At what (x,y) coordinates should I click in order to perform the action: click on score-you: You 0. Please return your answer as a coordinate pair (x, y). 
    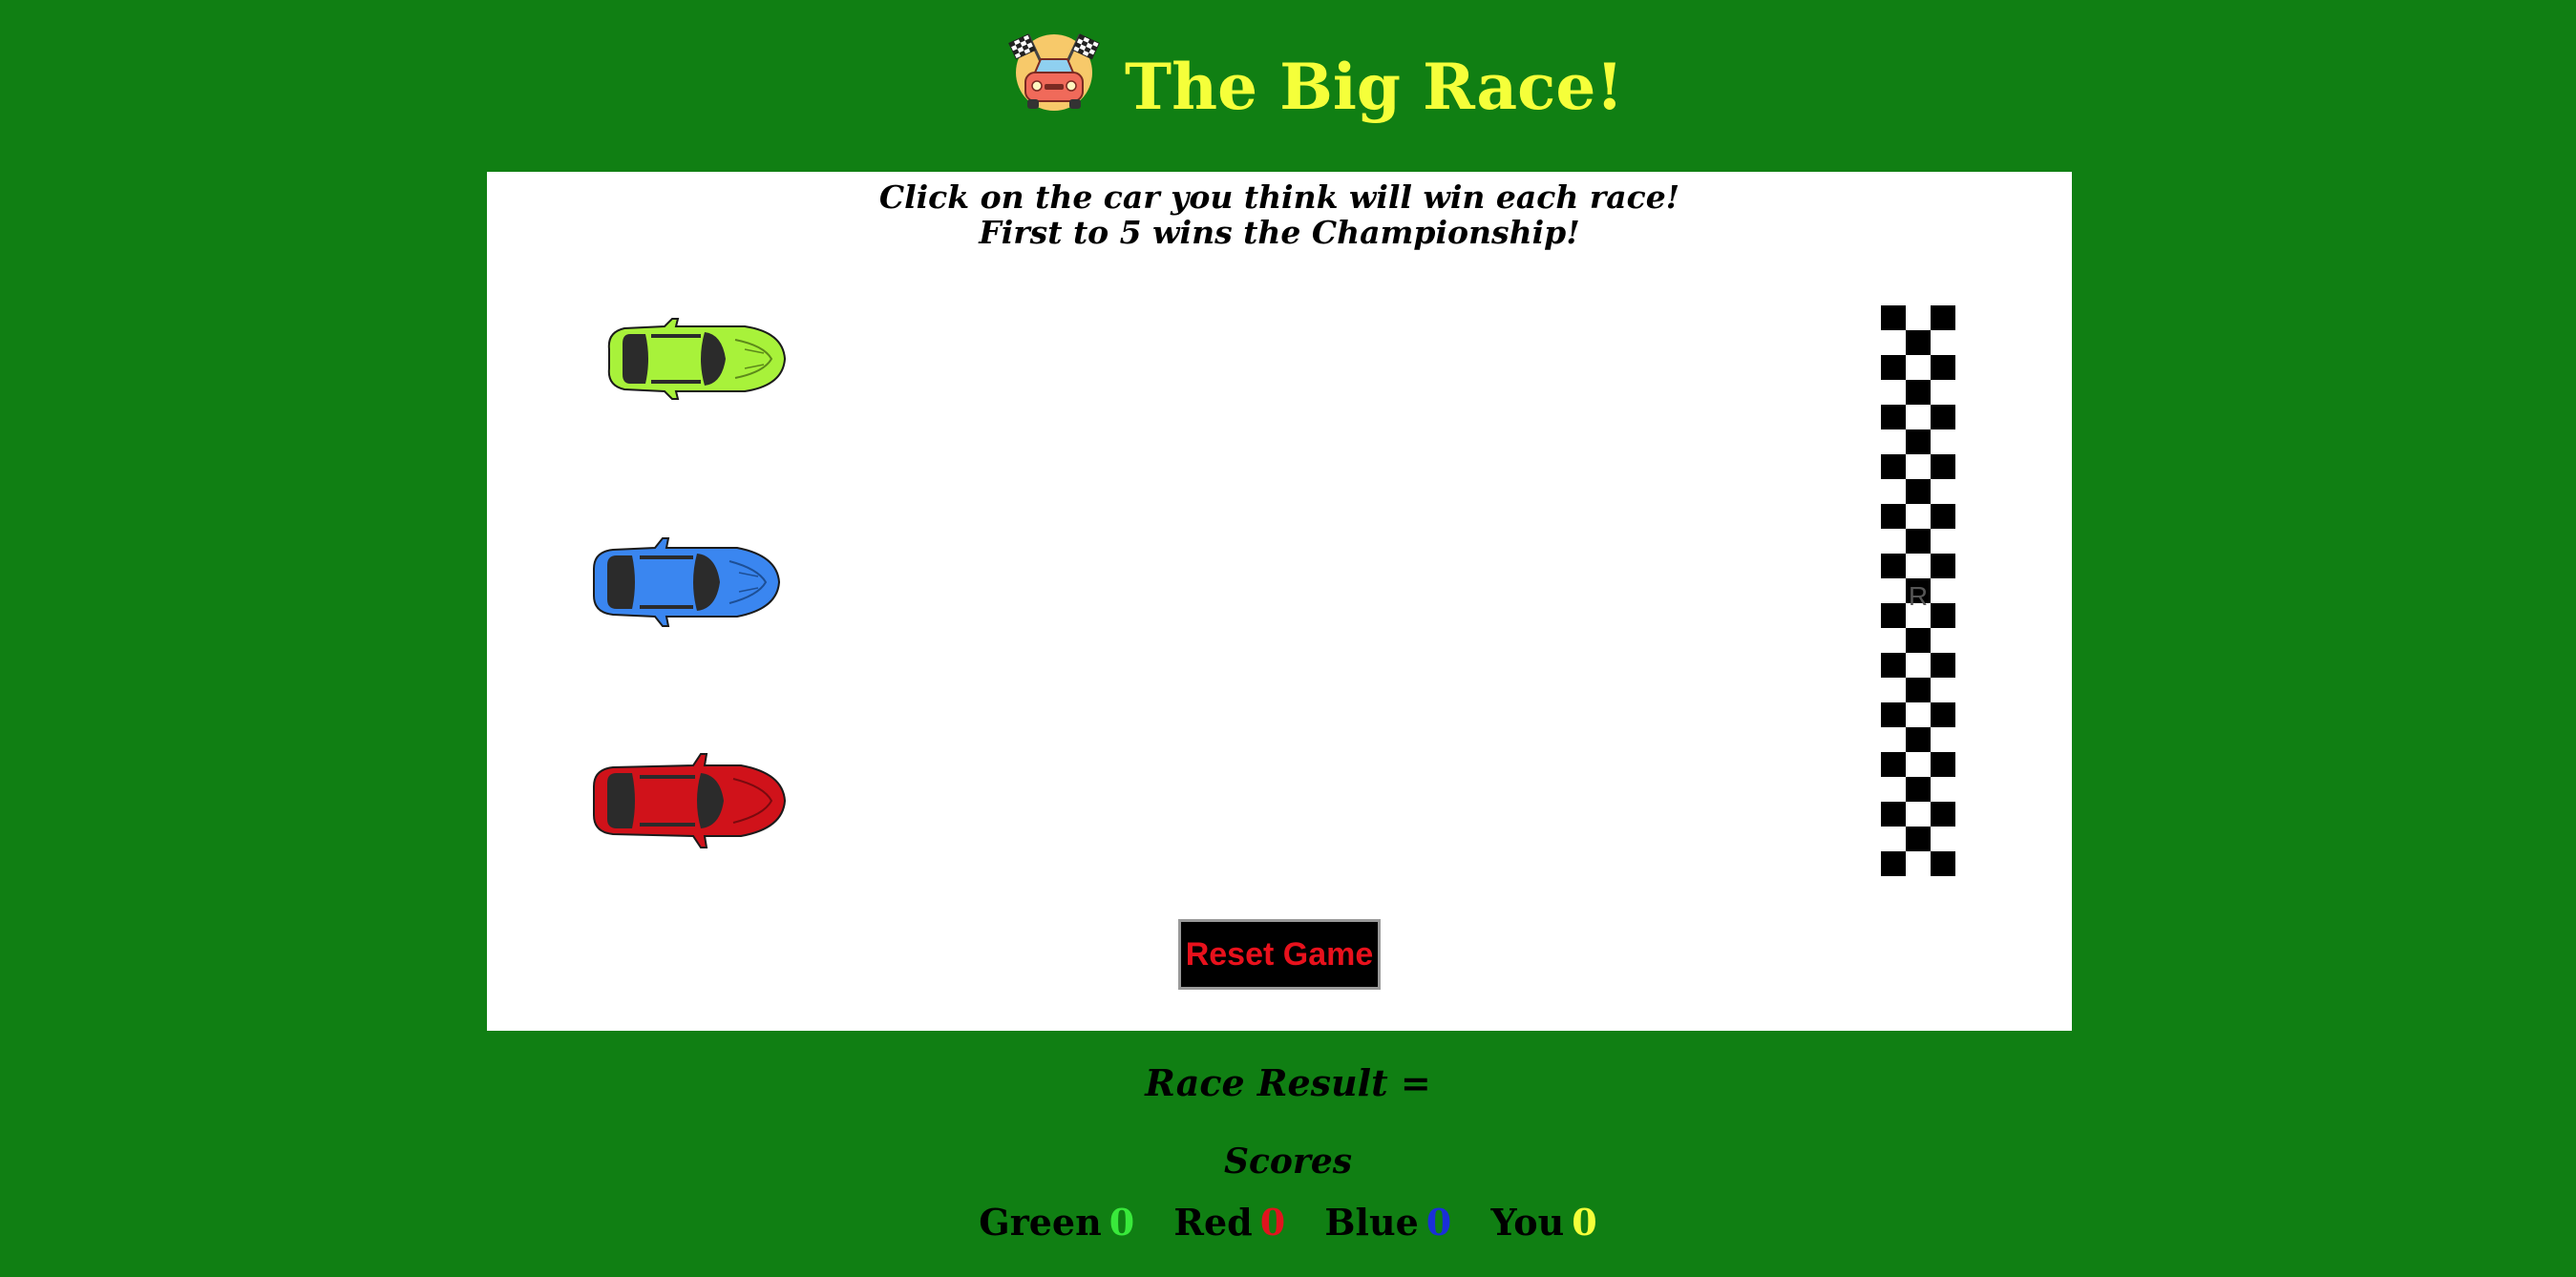
    Looking at the image, I should click on (1543, 1222).